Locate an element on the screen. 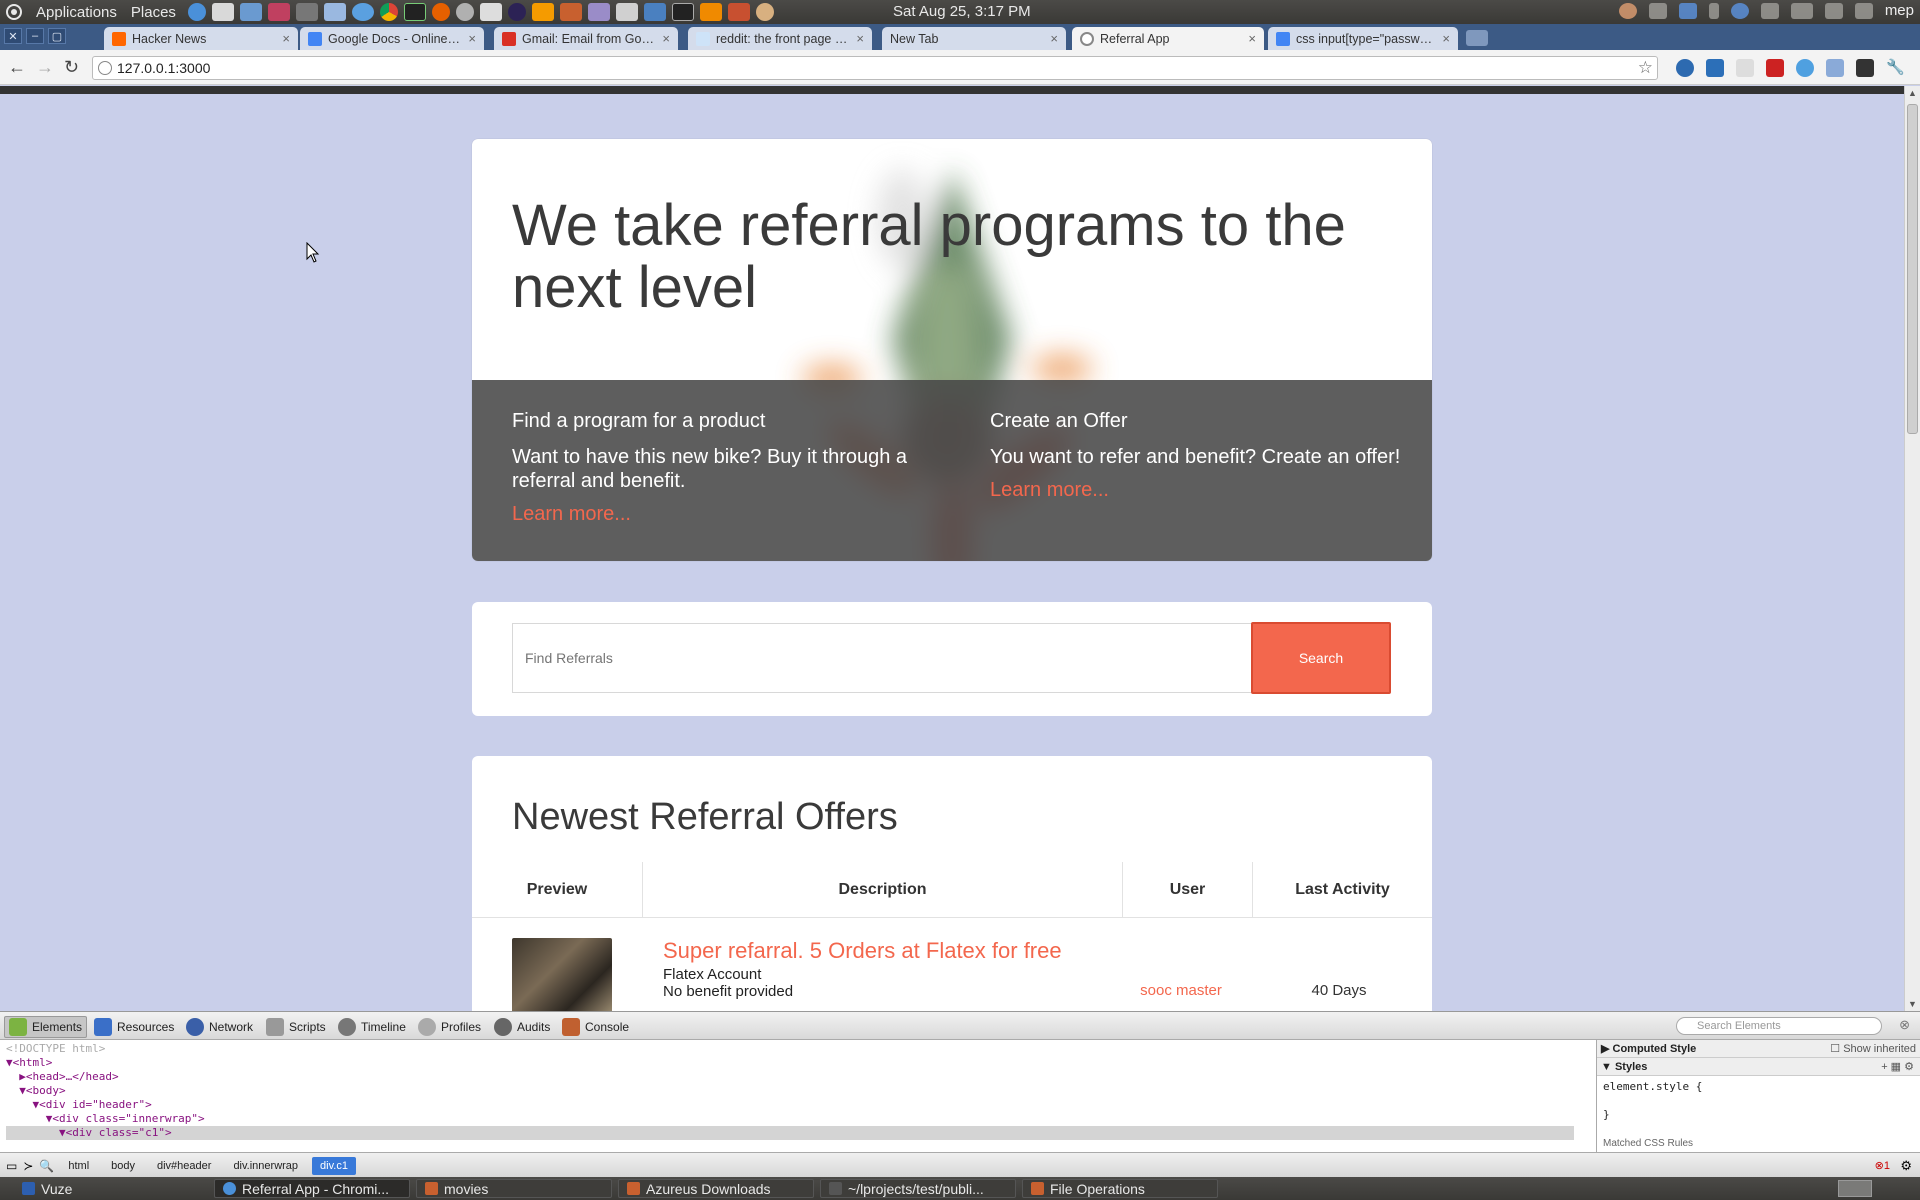 The width and height of the screenshot is (1920, 1200). console-toggle-icon: ≻ is located at coordinates (28, 1166).